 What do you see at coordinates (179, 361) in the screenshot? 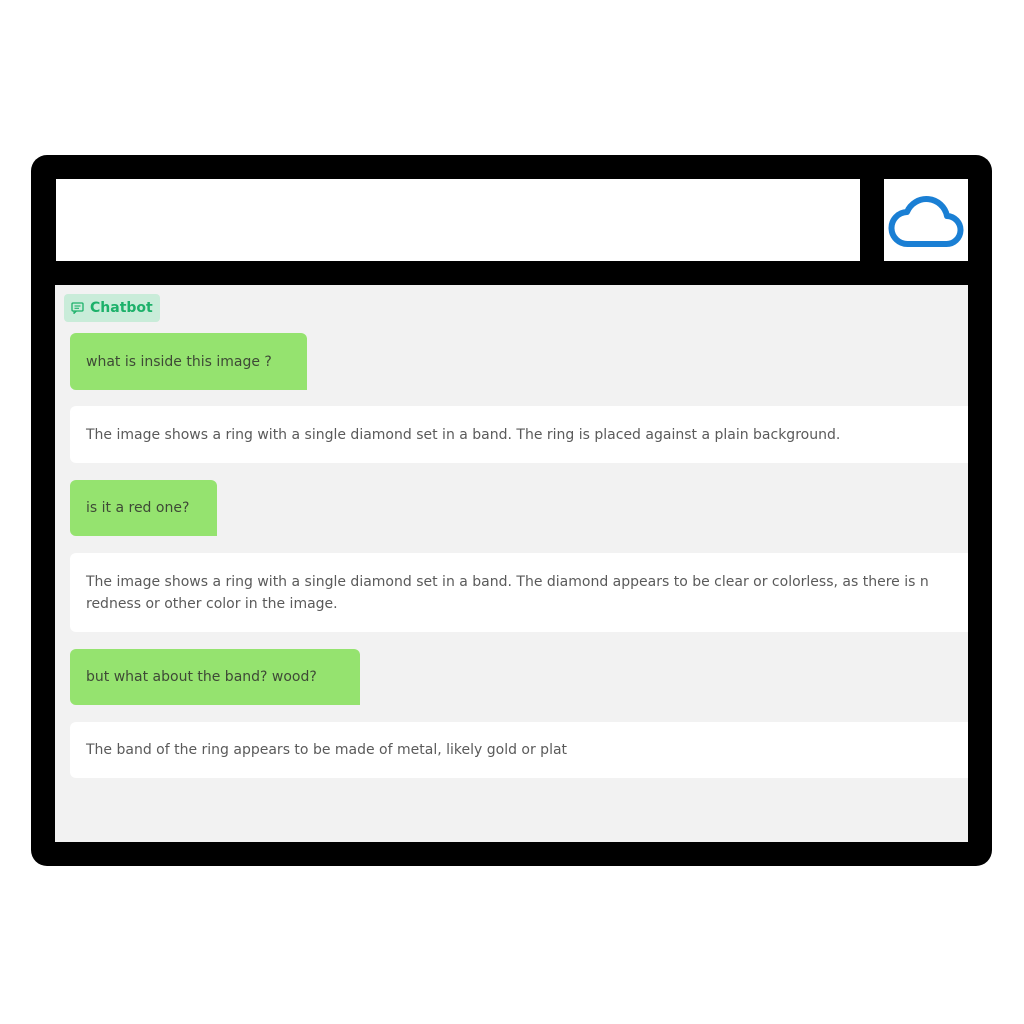
I see `user-message-text: what is inside this image ?` at bounding box center [179, 361].